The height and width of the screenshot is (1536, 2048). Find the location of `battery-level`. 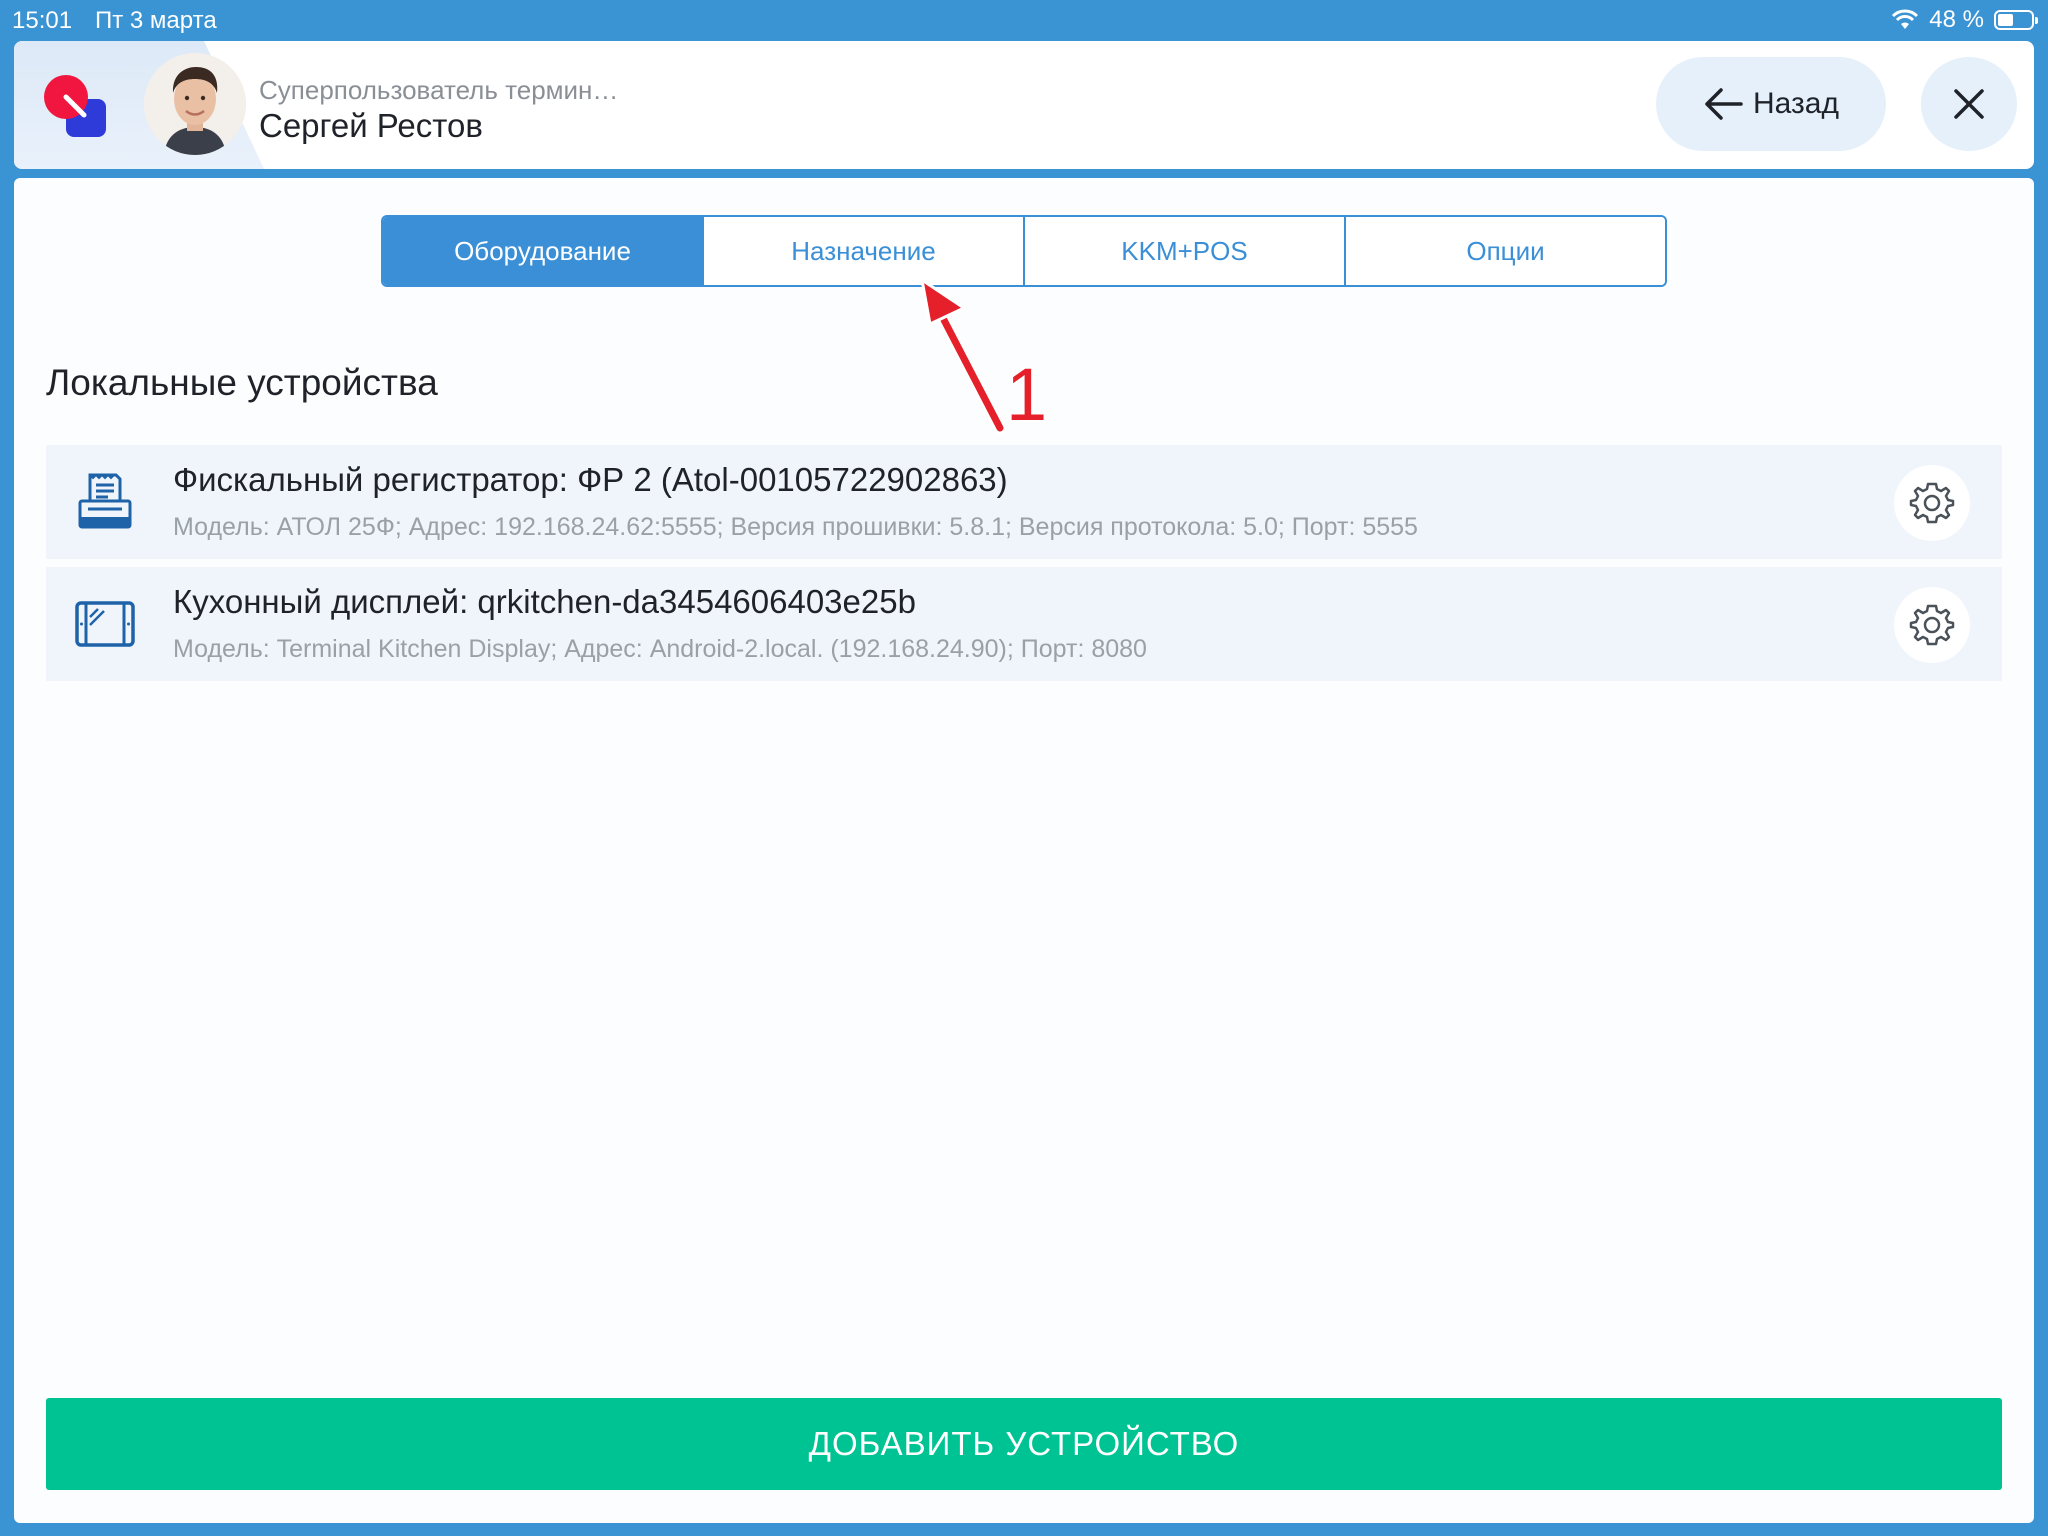

battery-level is located at coordinates (2006, 20).